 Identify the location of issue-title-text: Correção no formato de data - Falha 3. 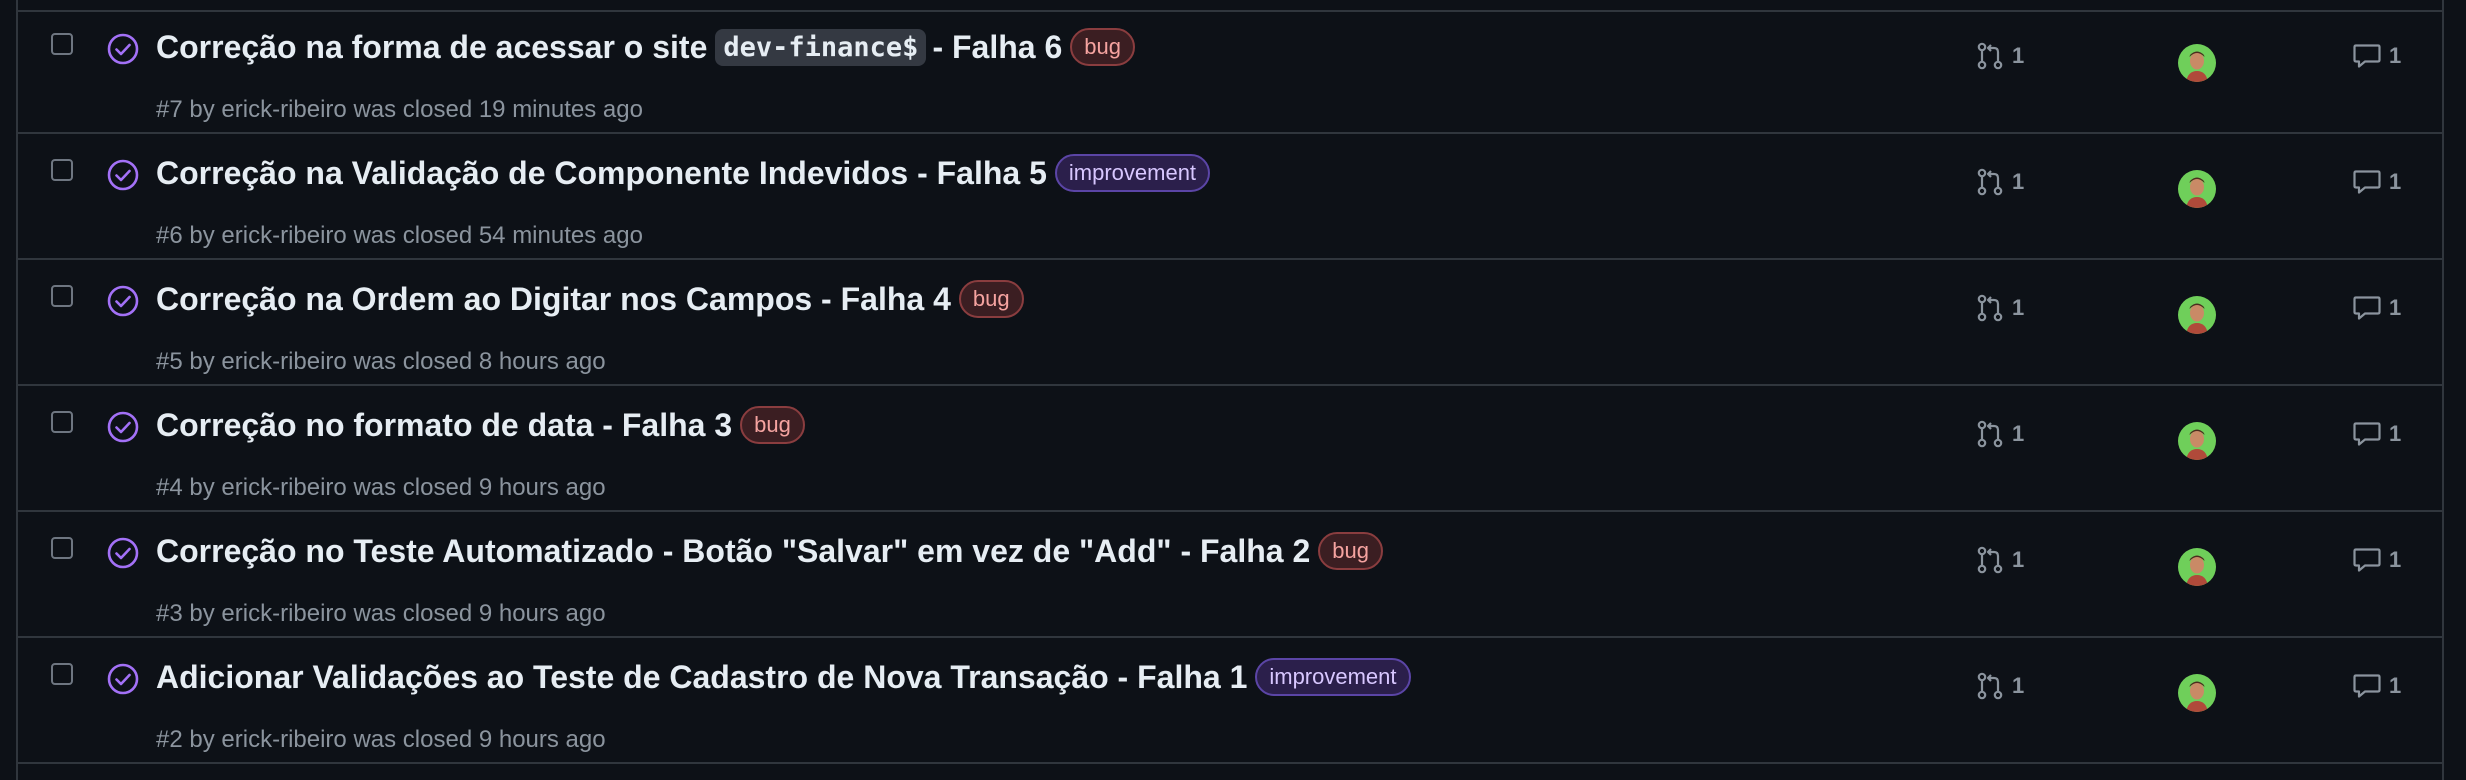
(444, 424).